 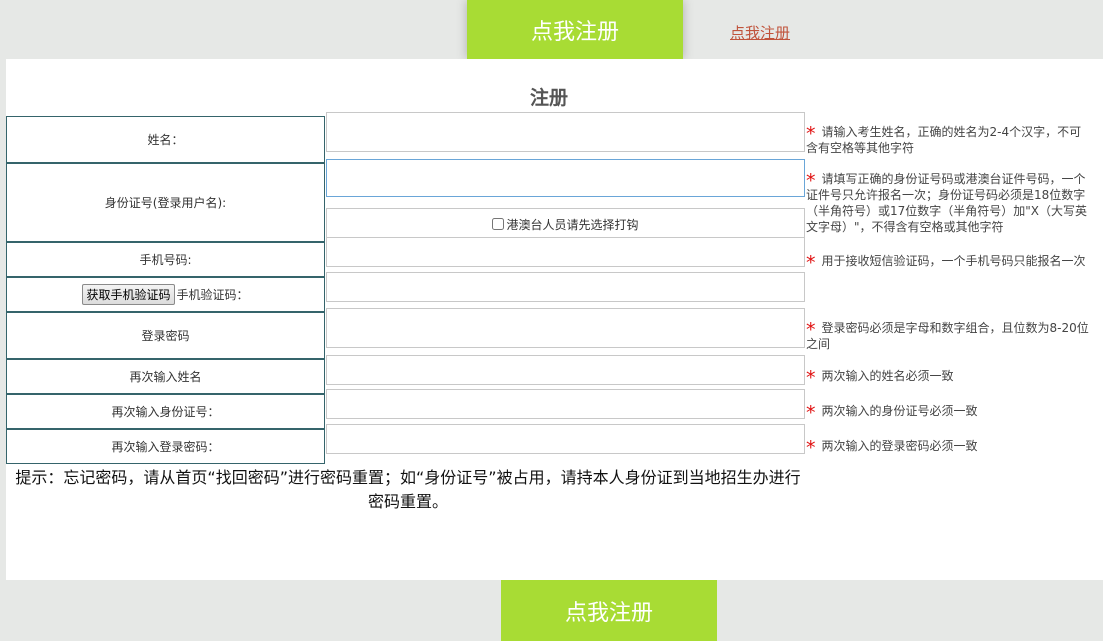 What do you see at coordinates (165, 335) in the screenshot?
I see `password-label: 登录密码` at bounding box center [165, 335].